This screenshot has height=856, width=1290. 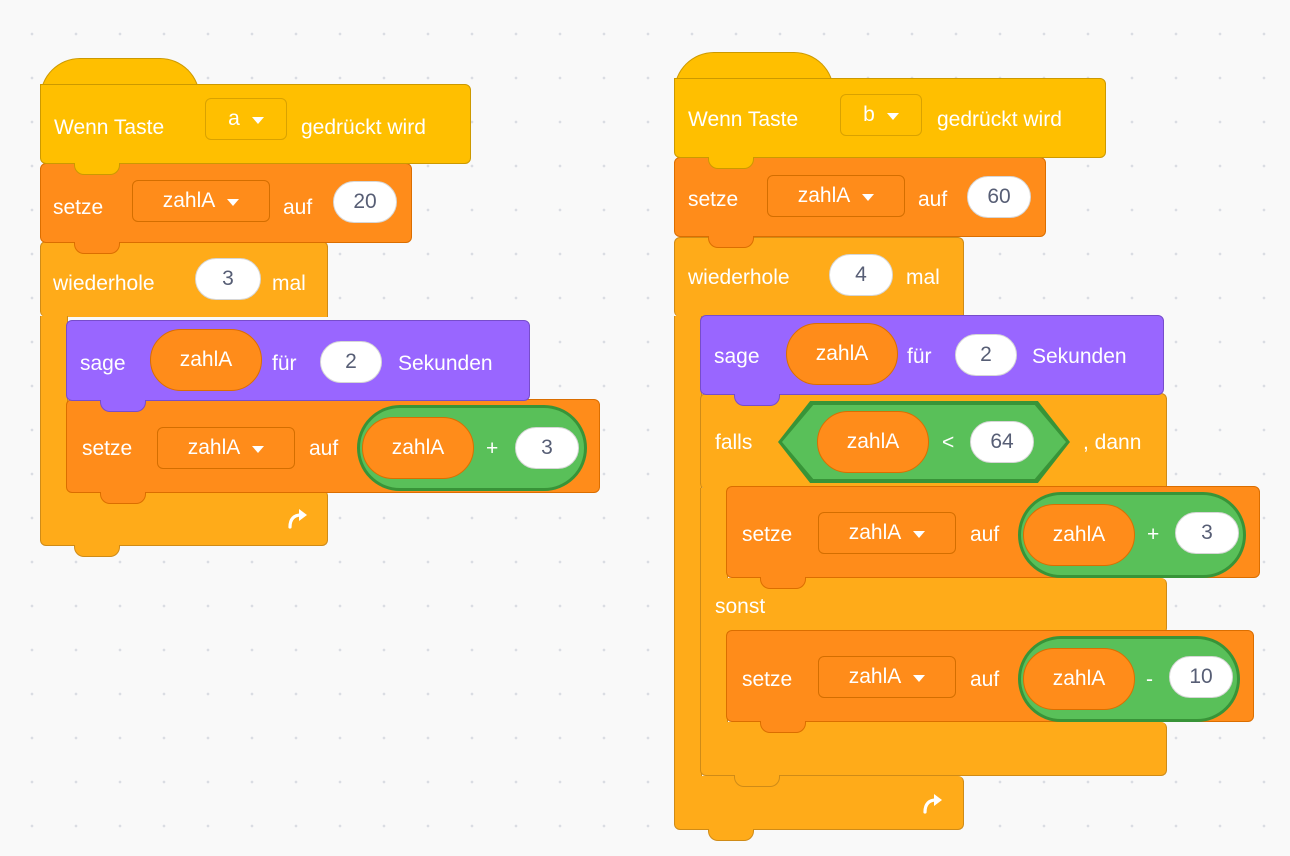 I want to click on key-dropdown-value: a, so click(x=234, y=118).